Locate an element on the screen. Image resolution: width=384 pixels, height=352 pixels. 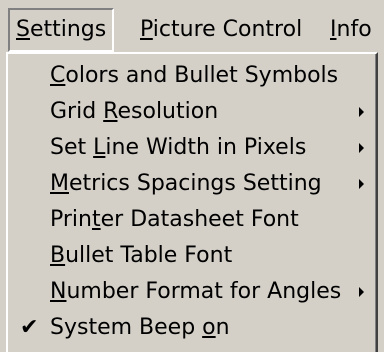
menu-settings: Settings is located at coordinates (61, 30).